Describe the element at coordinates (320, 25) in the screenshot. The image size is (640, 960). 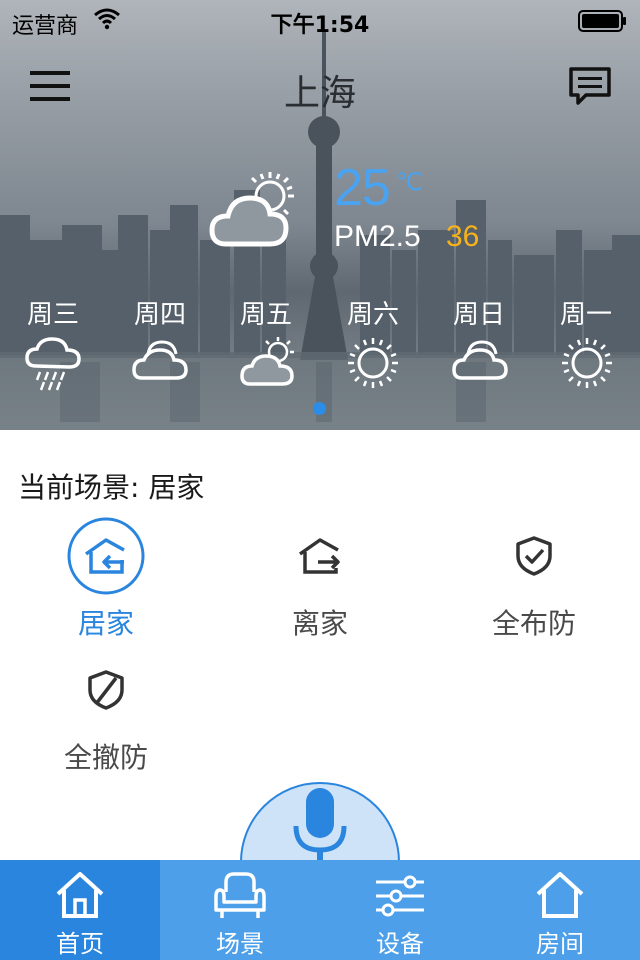
I see `status-time: 下午1:54` at that location.